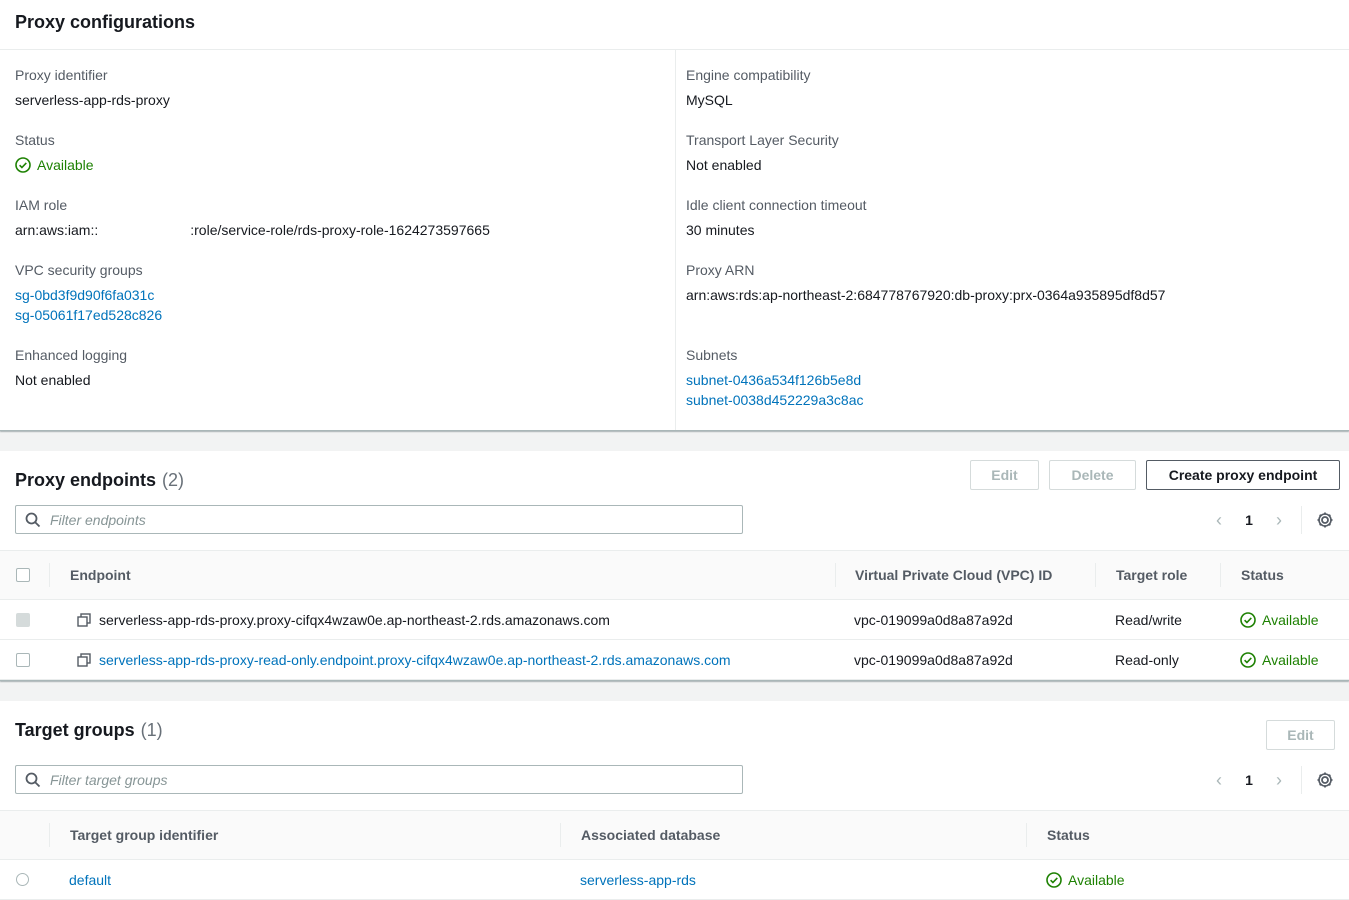  I want to click on filter-endpoints-input, so click(390, 519).